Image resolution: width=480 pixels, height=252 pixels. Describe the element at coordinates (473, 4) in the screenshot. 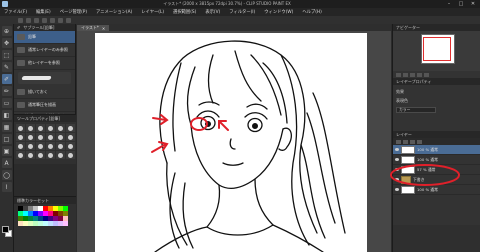

I see `close-window-button: ✕` at that location.